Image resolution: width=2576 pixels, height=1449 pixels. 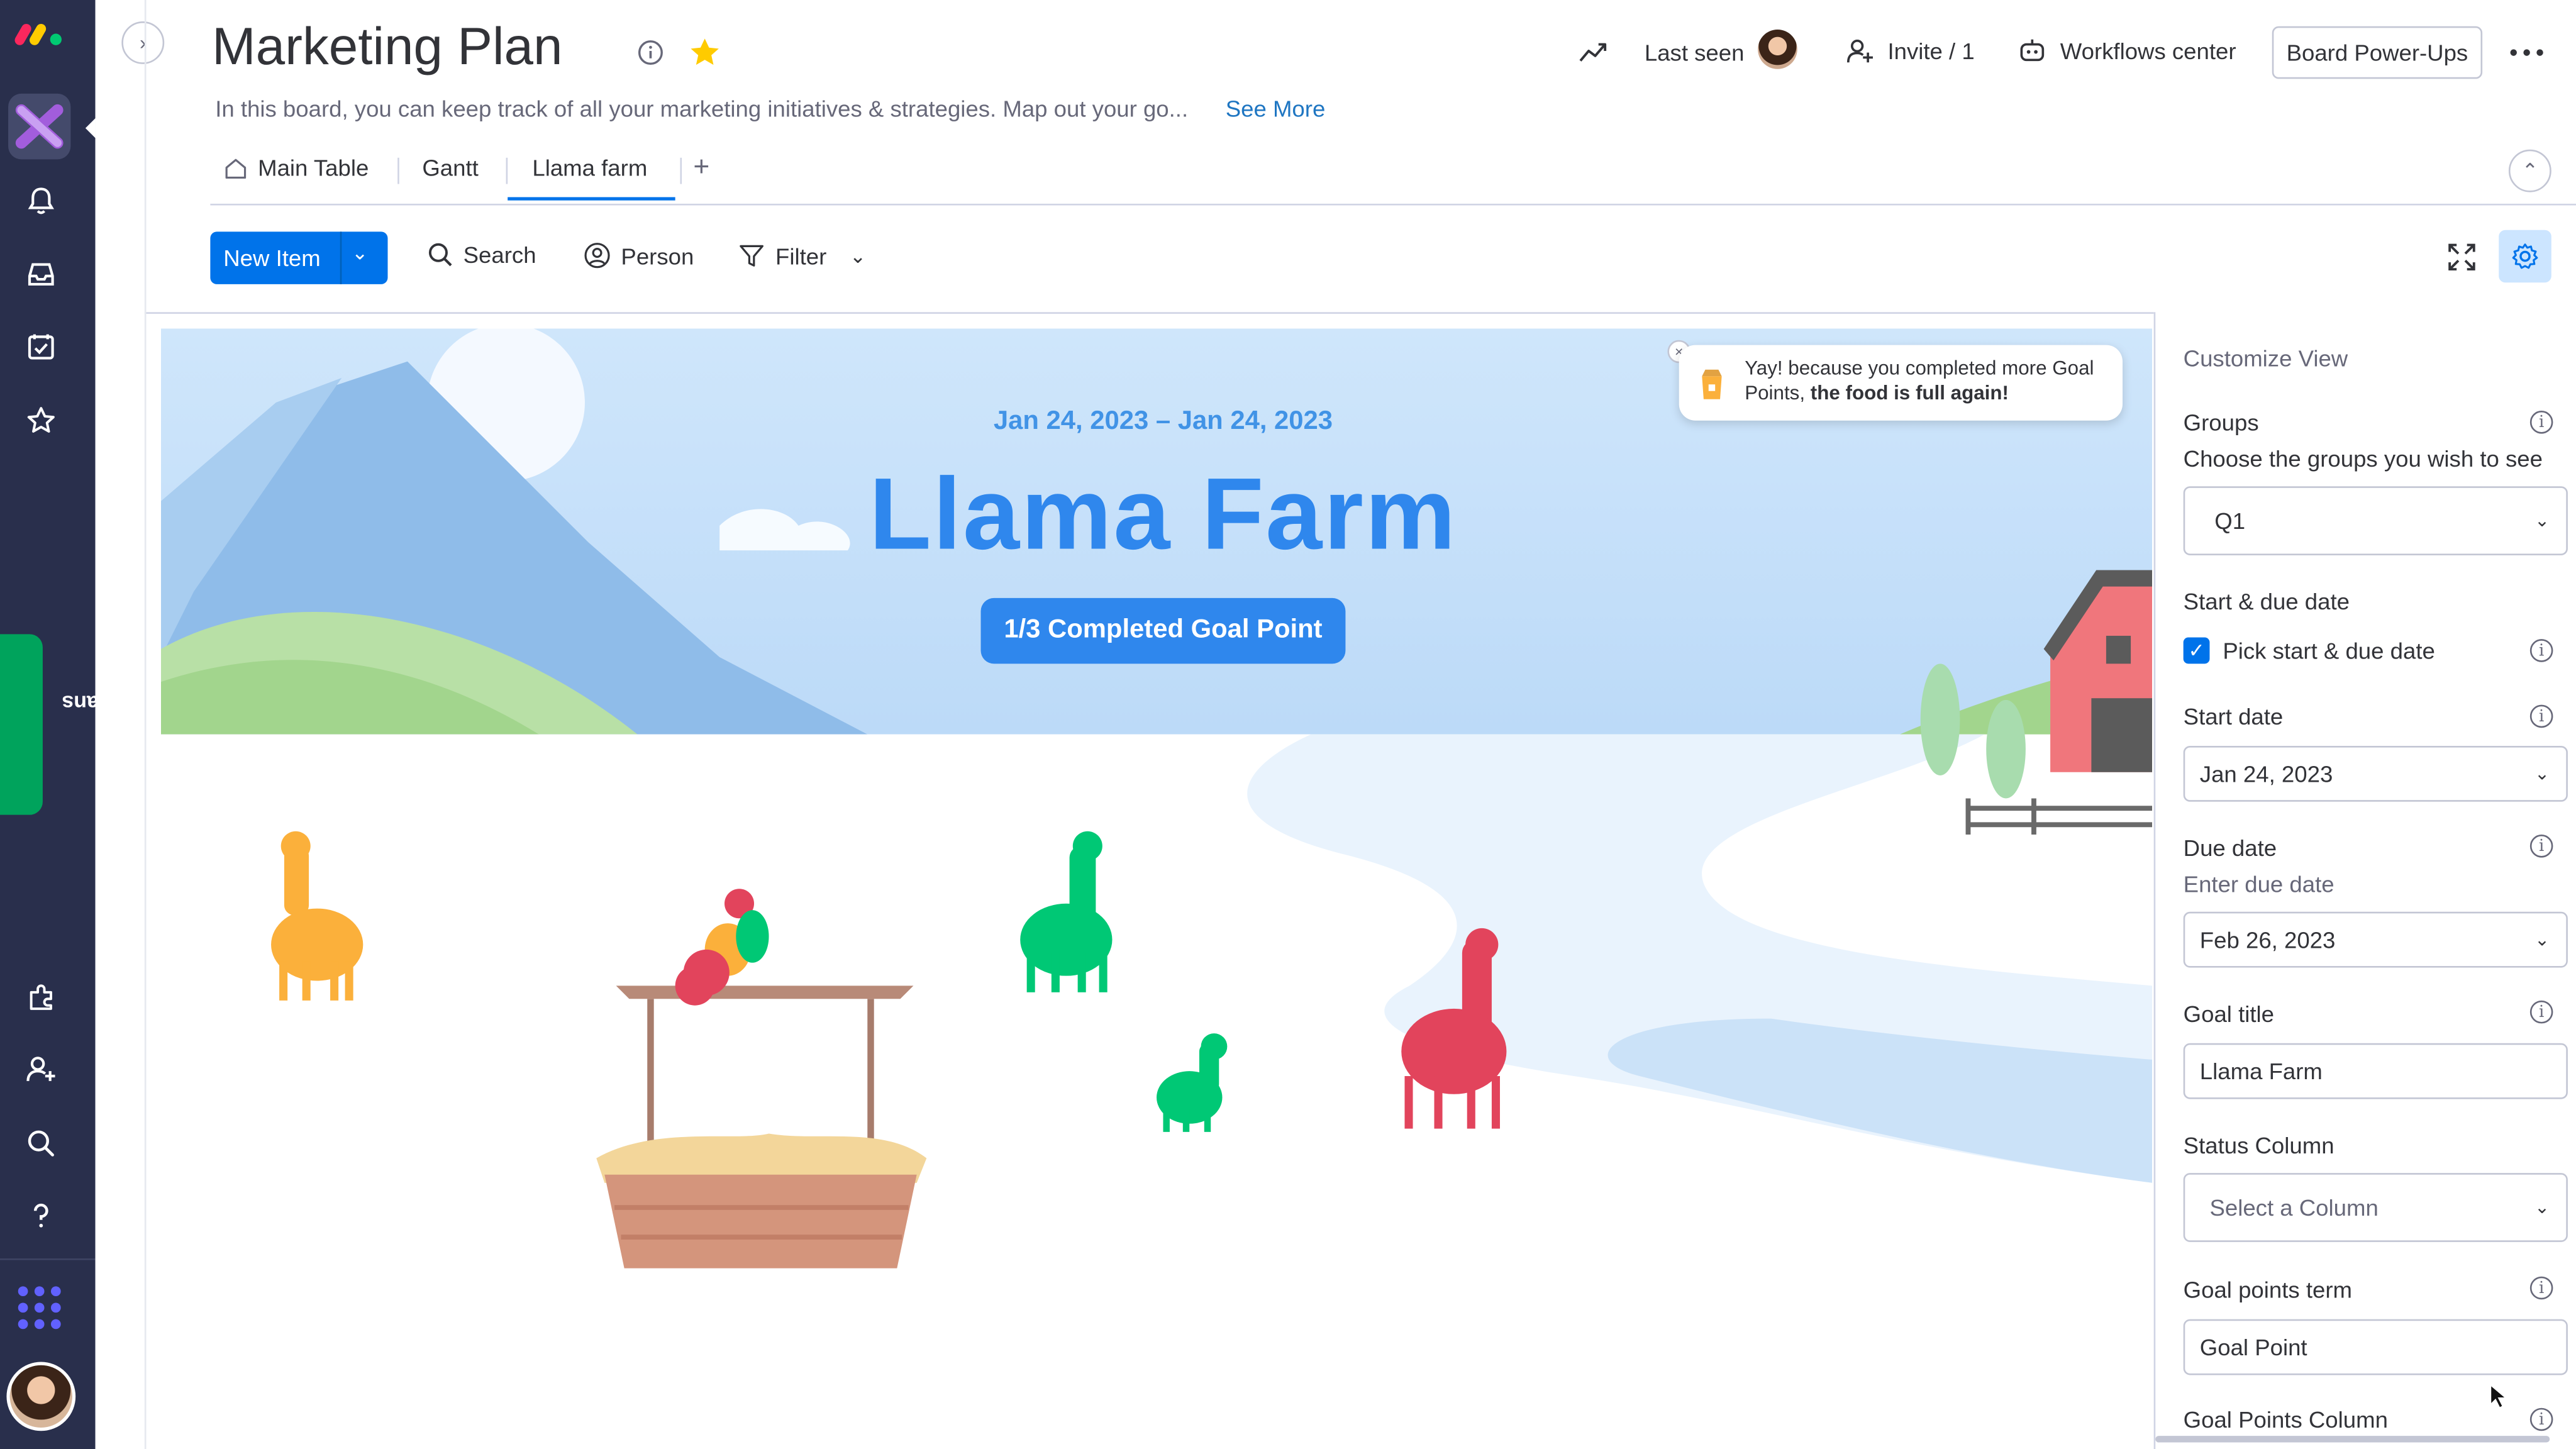 I want to click on inbox-icon, so click(x=41, y=274).